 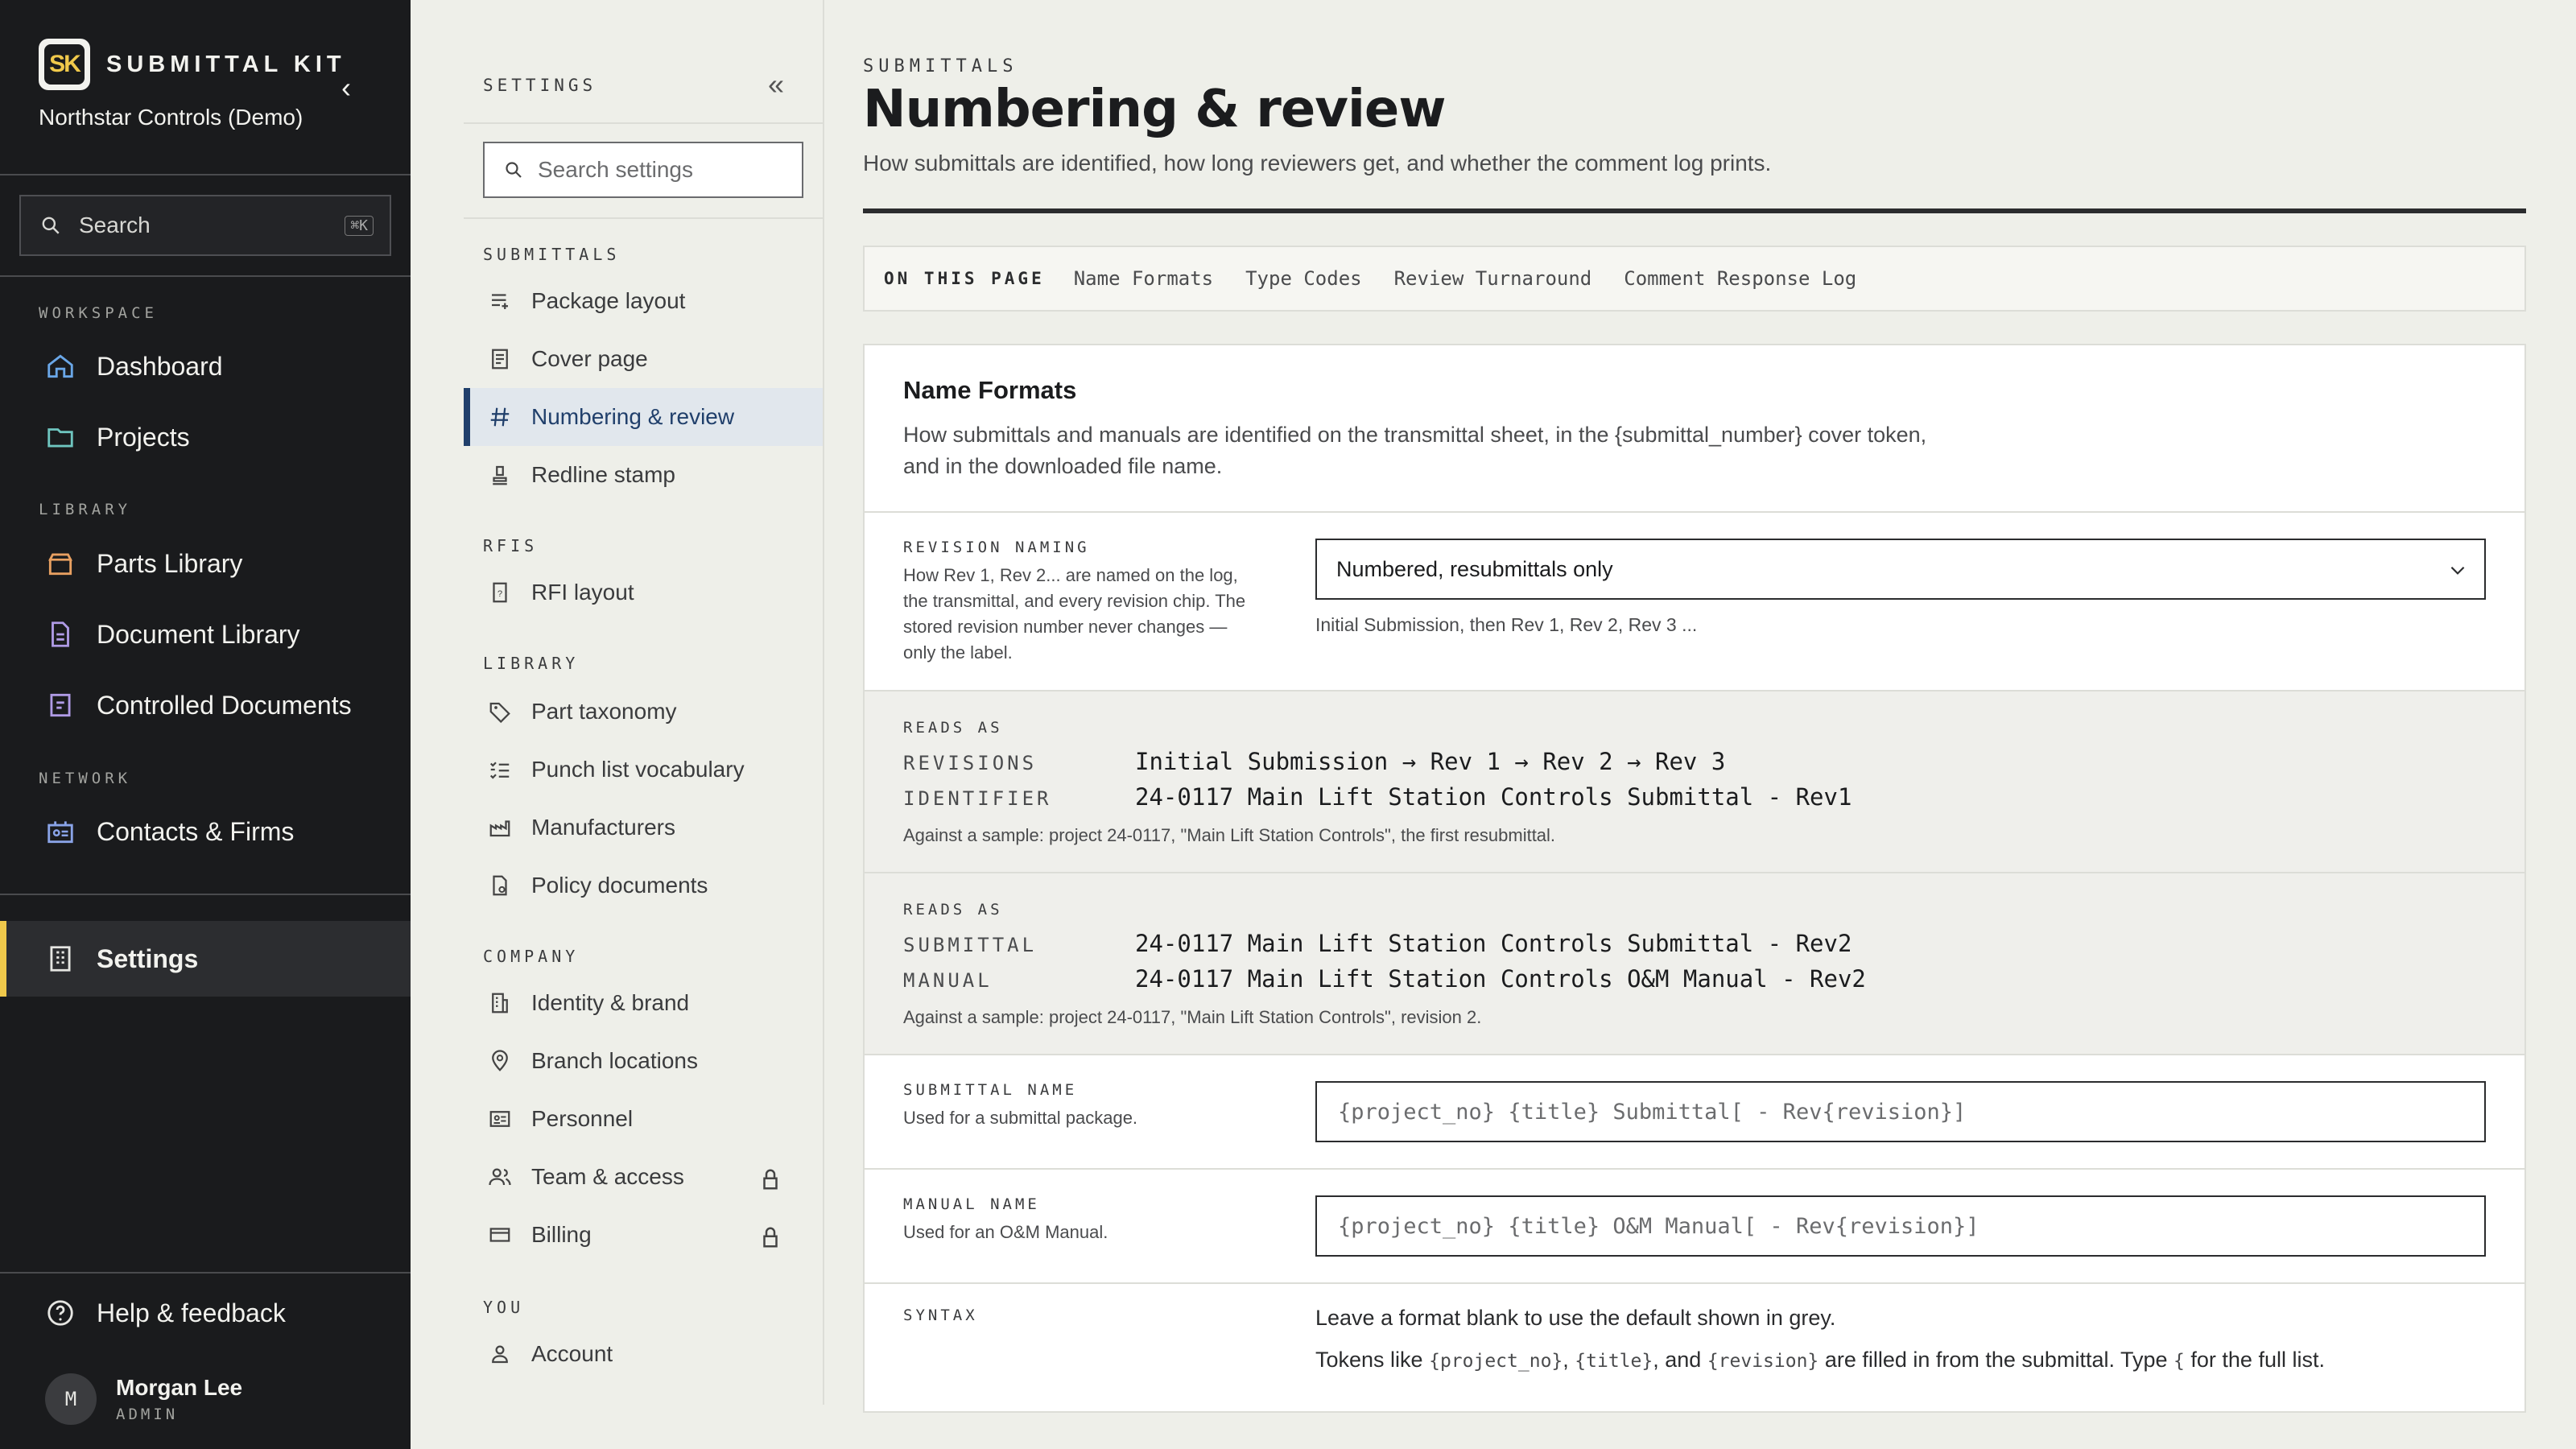 I want to click on settings-item-punch-list-vocabulary: Punch list vocabulary, so click(x=643, y=770).